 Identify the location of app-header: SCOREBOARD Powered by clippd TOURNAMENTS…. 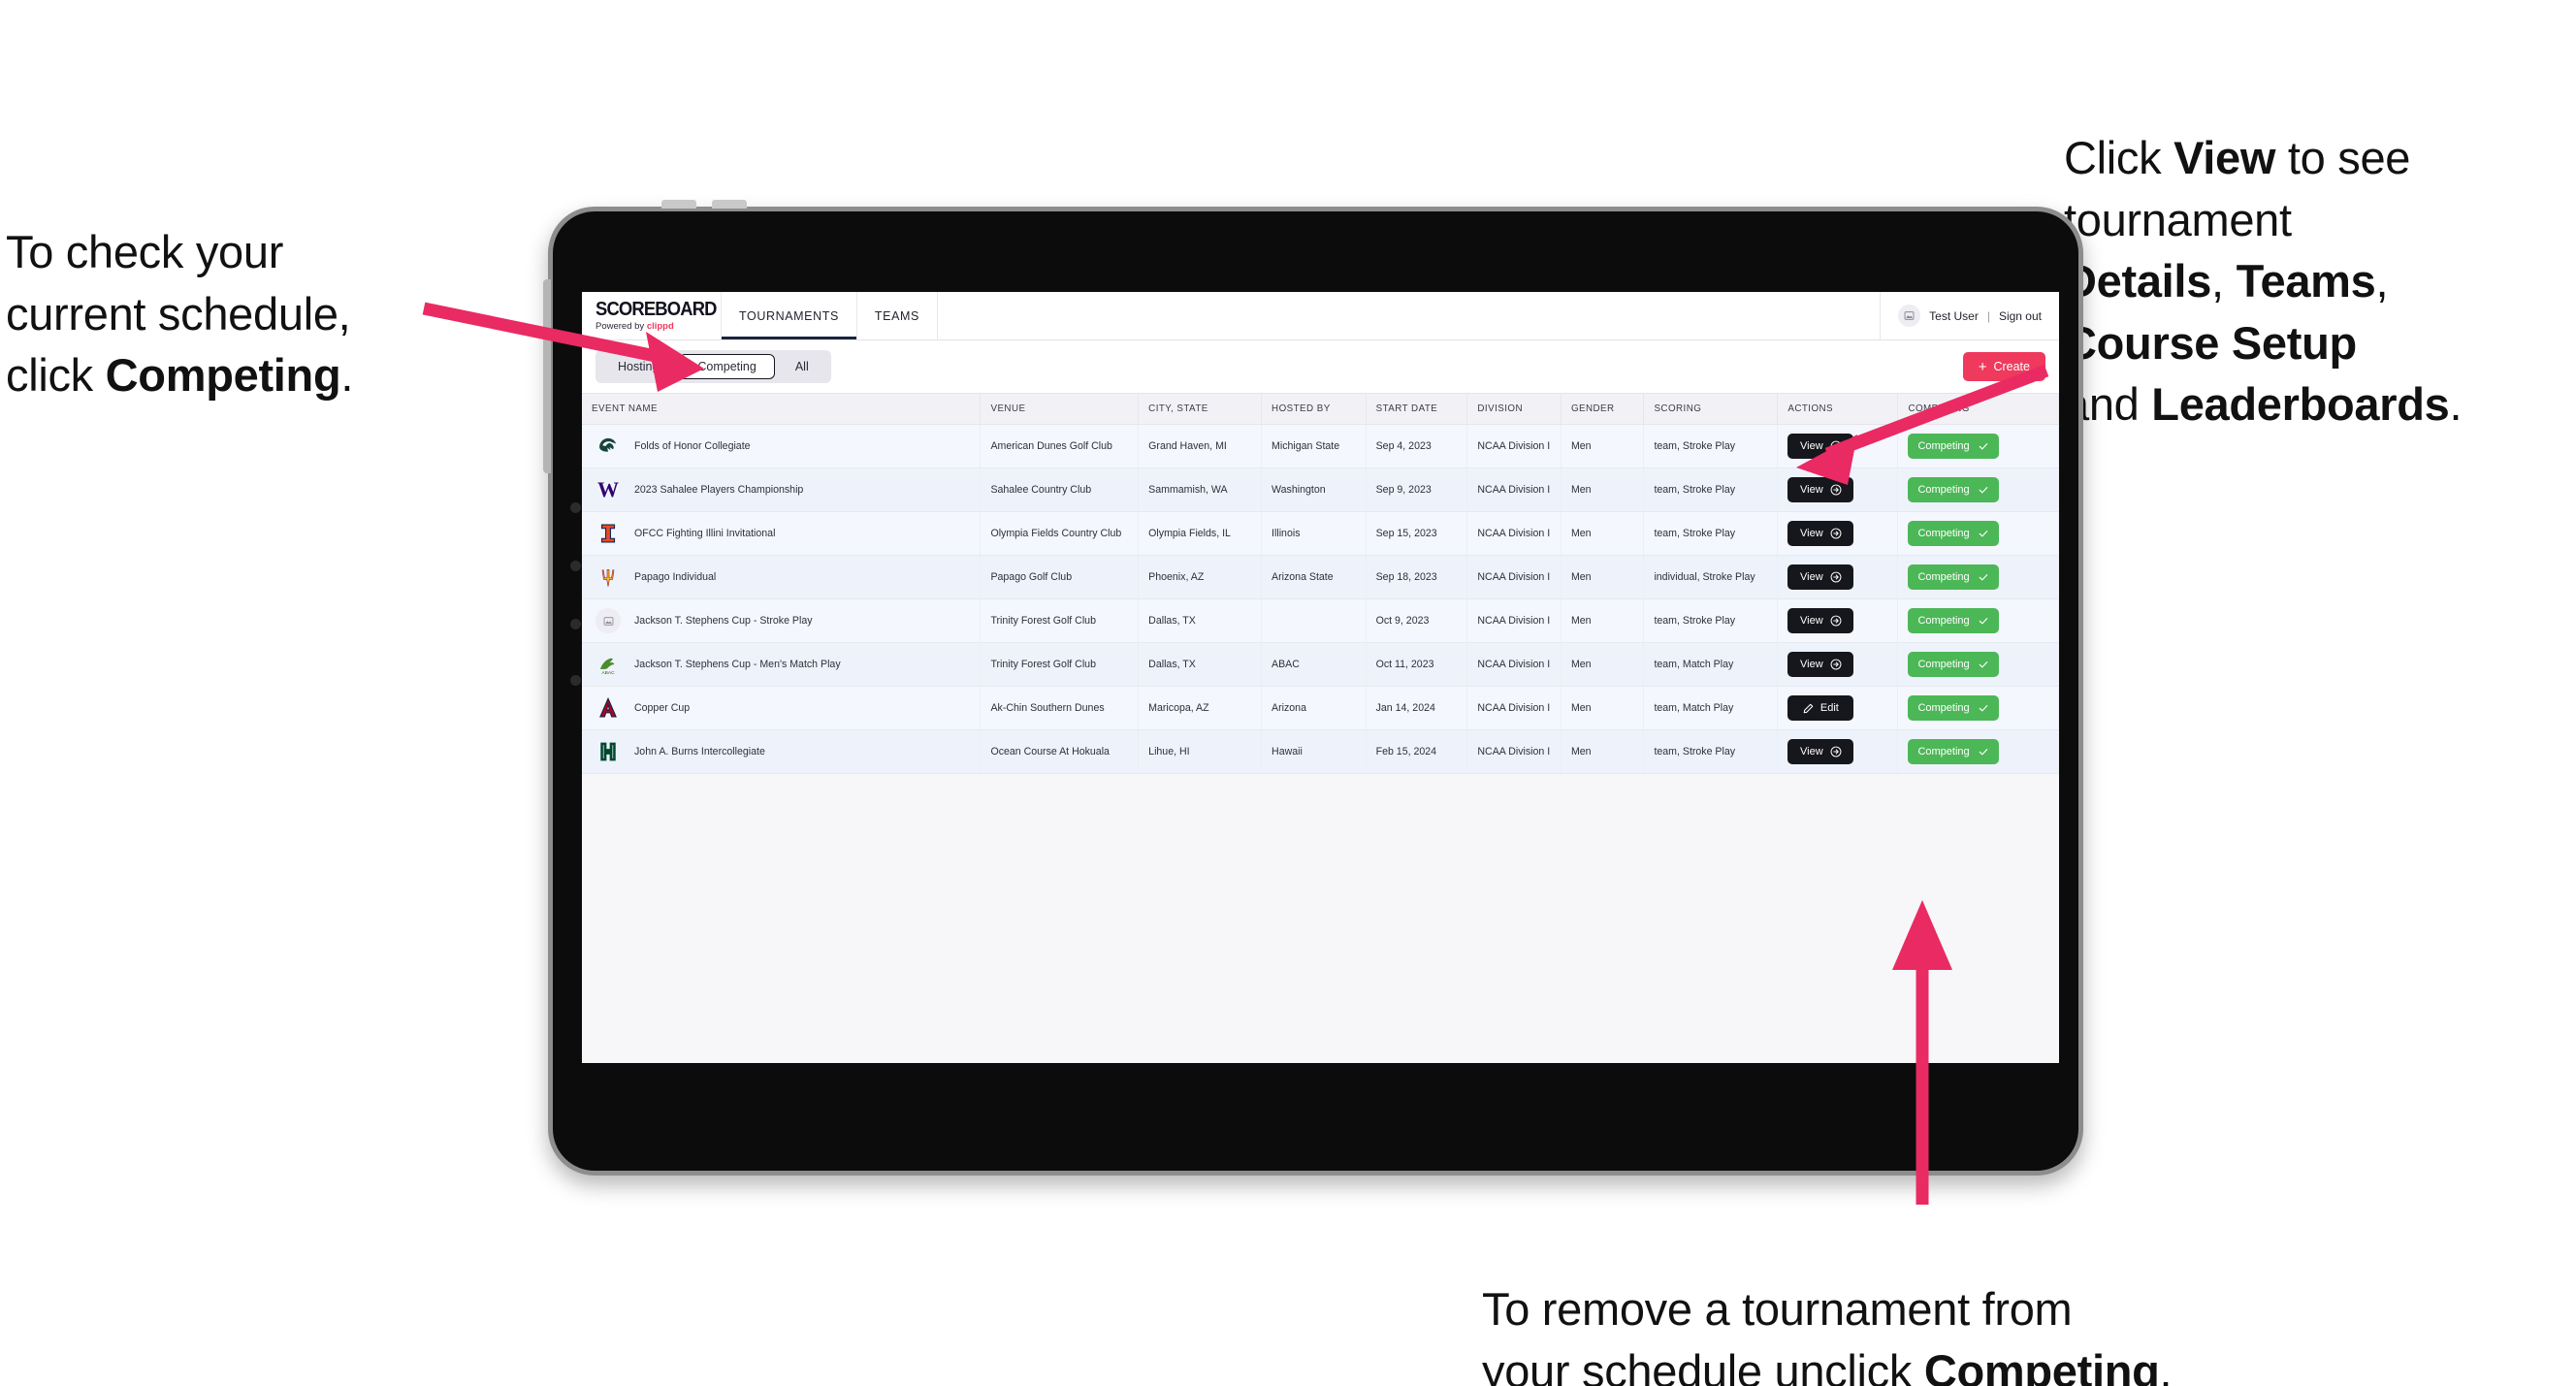
(1320, 316).